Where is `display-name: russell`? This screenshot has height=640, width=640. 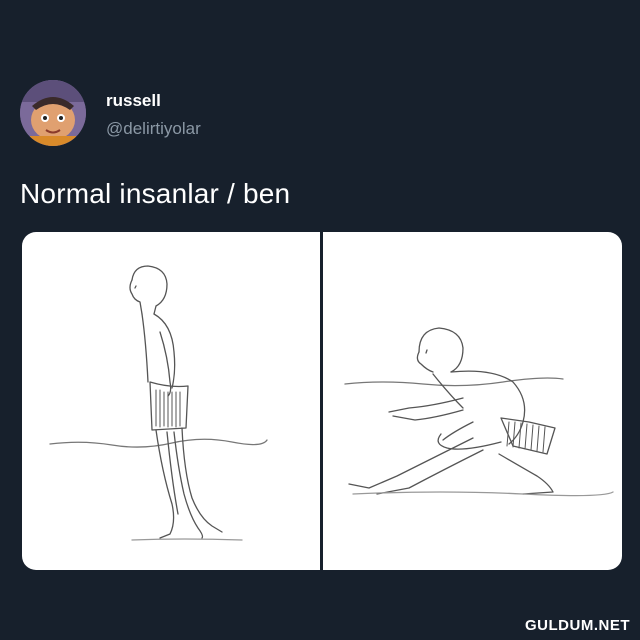 display-name: russell is located at coordinates (133, 101).